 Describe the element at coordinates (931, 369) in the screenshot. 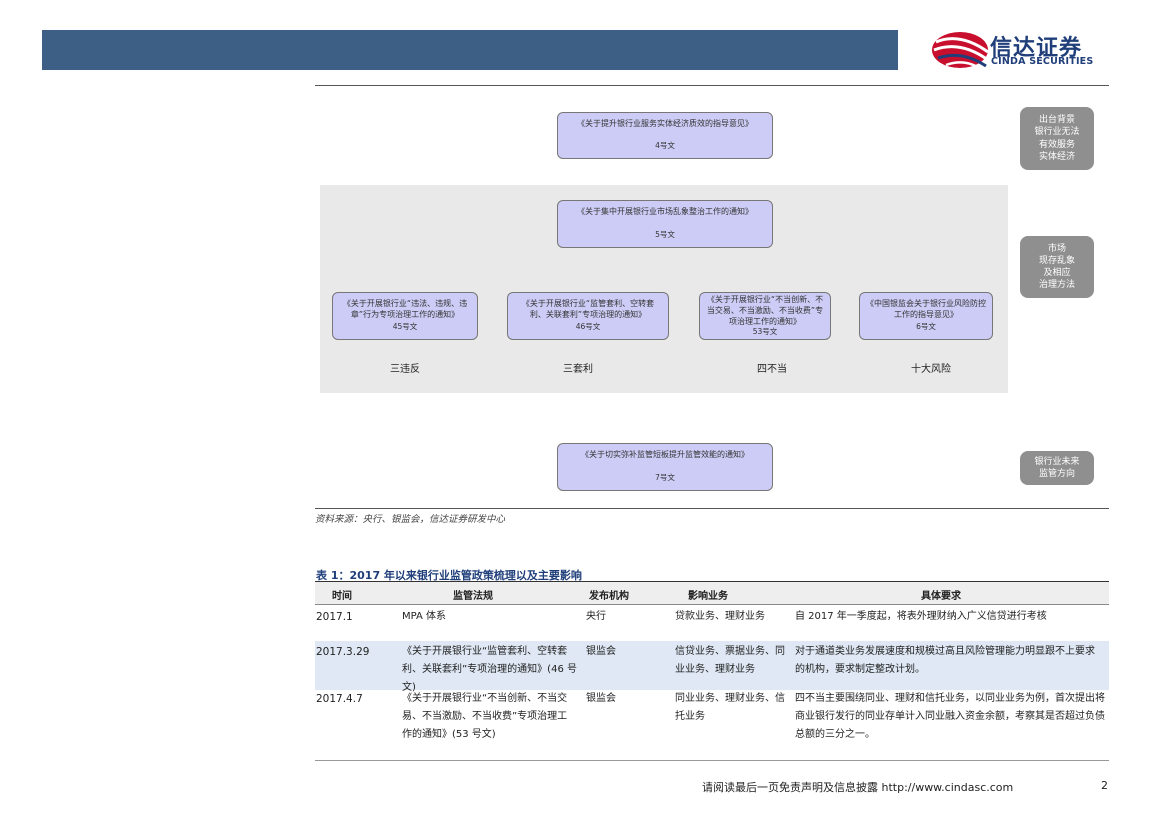

I see `category-label: 十大风险` at that location.